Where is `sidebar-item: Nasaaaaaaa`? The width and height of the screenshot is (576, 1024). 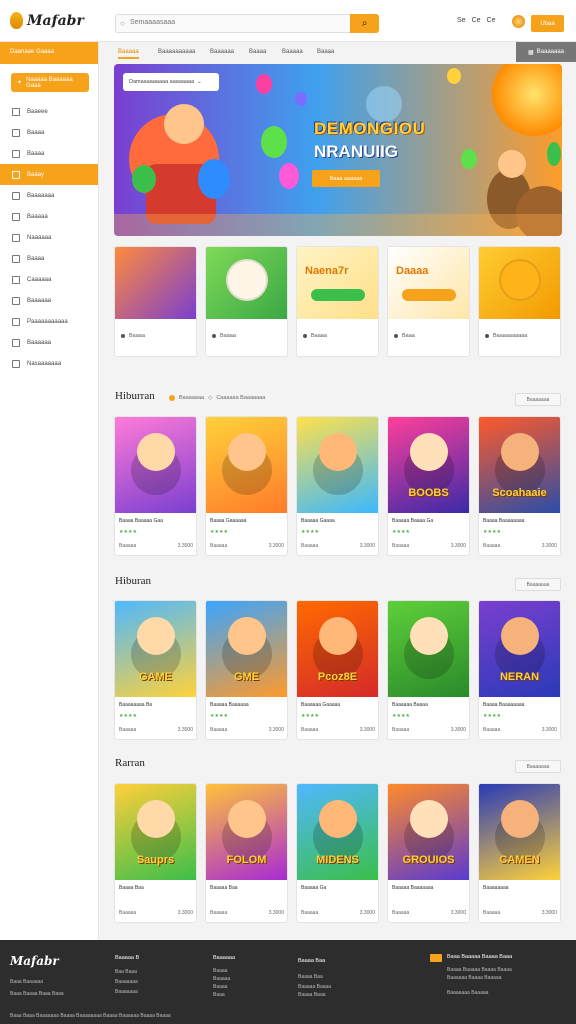
sidebar-item: Nasaaaaaaa is located at coordinates (49, 363).